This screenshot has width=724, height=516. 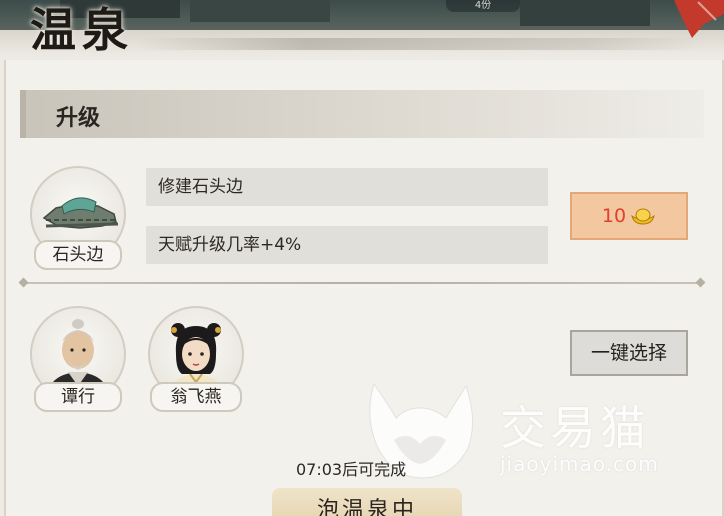 What do you see at coordinates (78, 397) in the screenshot?
I see `character-name-tag: 谭行` at bounding box center [78, 397].